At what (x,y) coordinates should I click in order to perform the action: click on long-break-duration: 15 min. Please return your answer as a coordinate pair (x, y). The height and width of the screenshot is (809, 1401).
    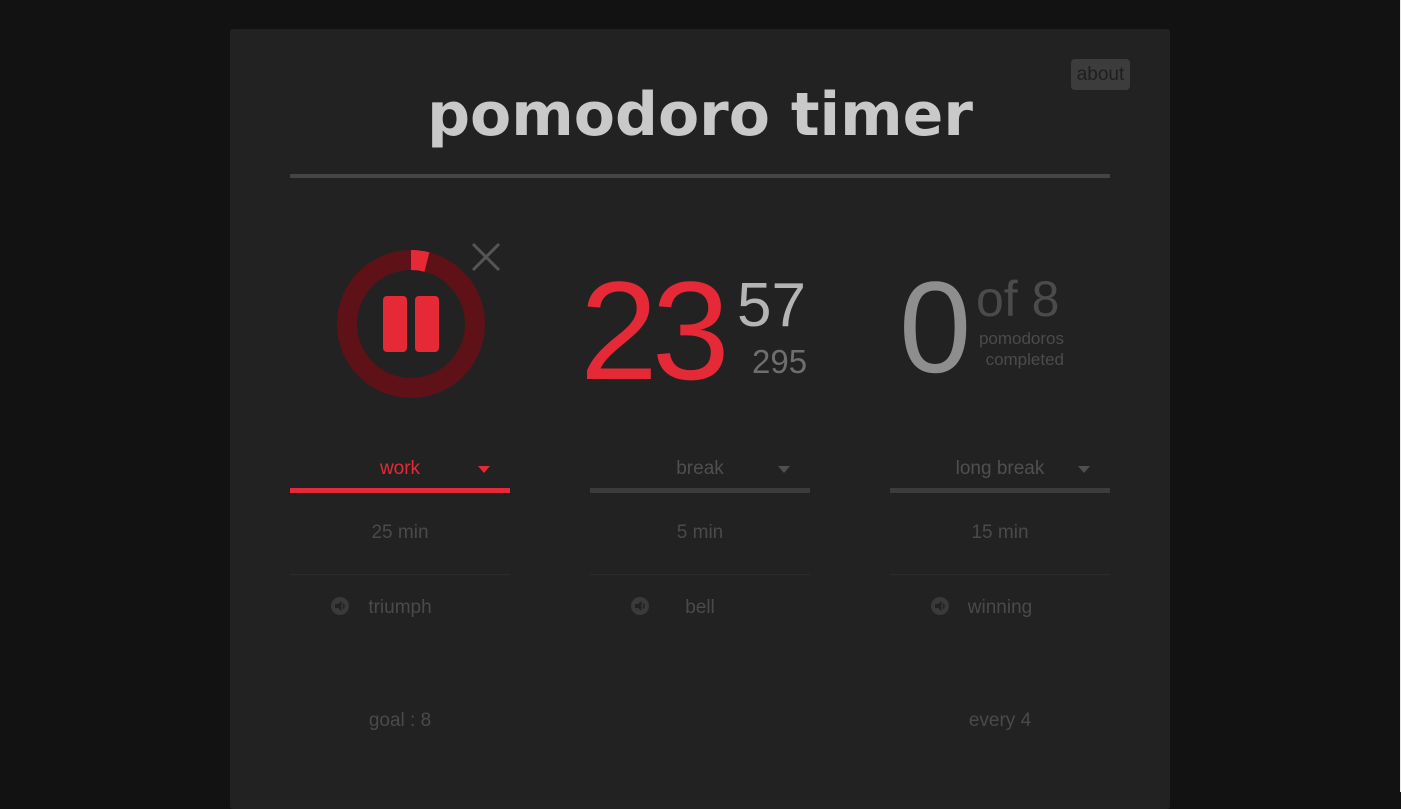
    Looking at the image, I should click on (1000, 533).